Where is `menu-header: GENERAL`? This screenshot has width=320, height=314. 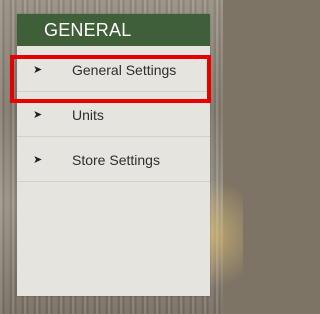
menu-header: GENERAL is located at coordinates (113, 30).